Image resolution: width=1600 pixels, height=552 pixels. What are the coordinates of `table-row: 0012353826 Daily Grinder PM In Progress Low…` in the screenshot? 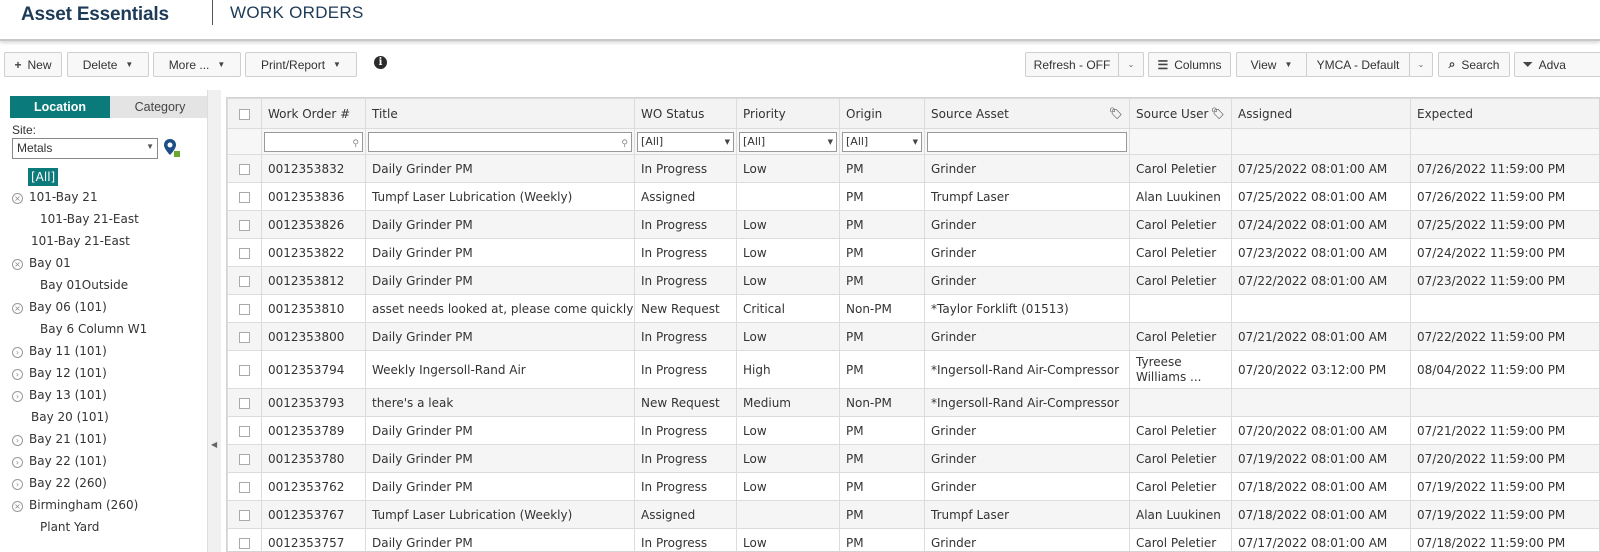 It's located at (913, 224).